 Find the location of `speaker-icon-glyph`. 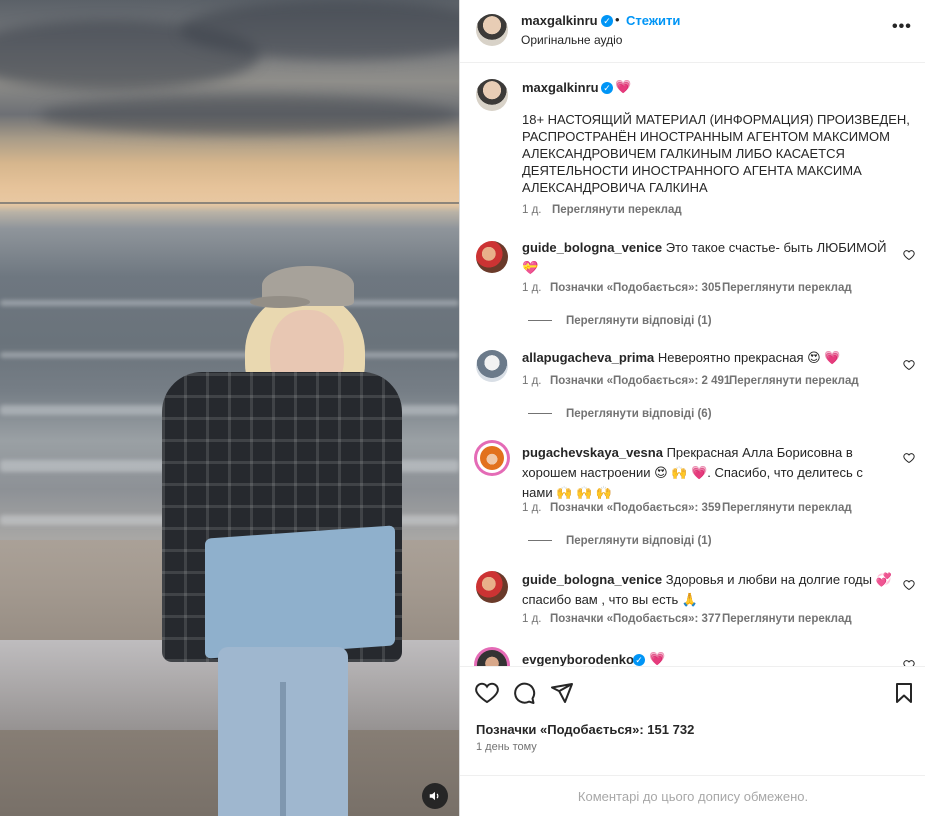

speaker-icon-glyph is located at coordinates (434, 796).